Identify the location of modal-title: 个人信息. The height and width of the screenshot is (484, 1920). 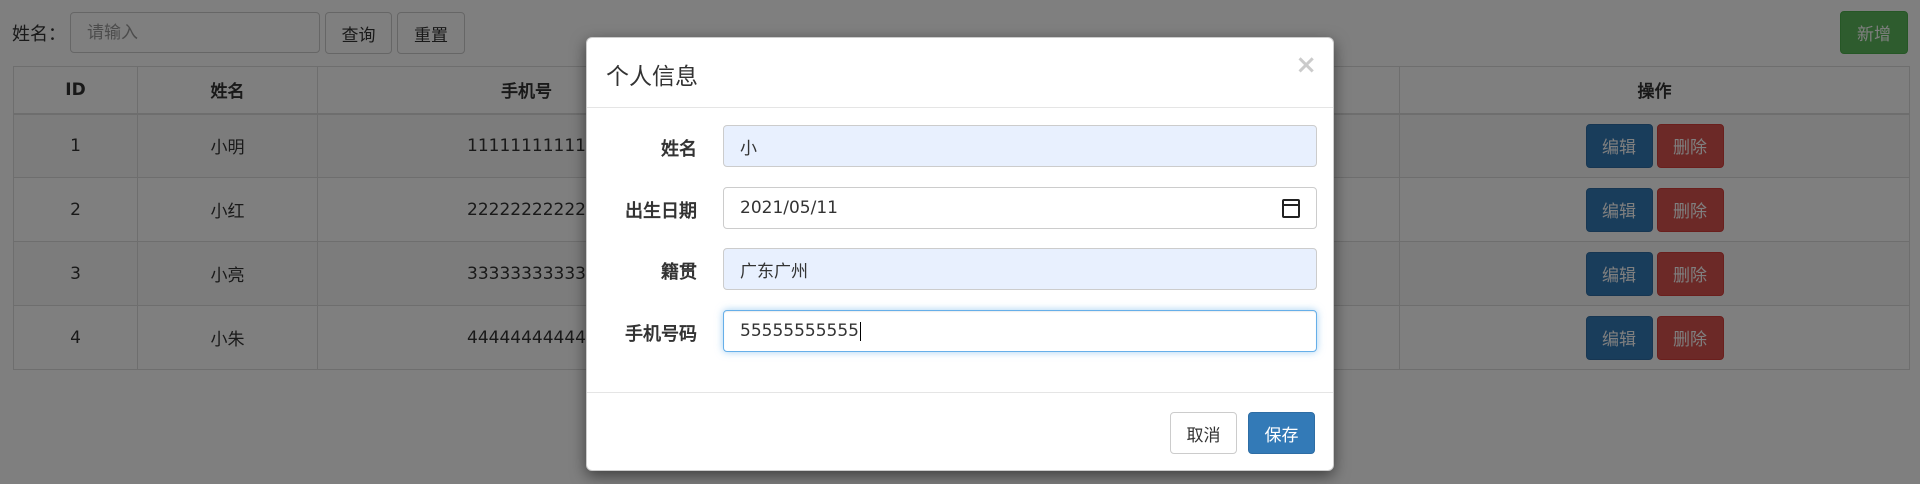
(652, 77).